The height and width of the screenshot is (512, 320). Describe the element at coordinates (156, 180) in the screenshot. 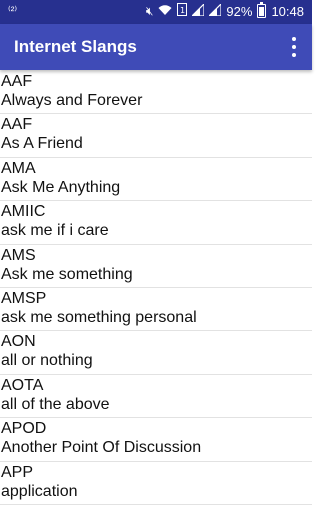

I see `list-item: AMA Ask Me Anything` at that location.